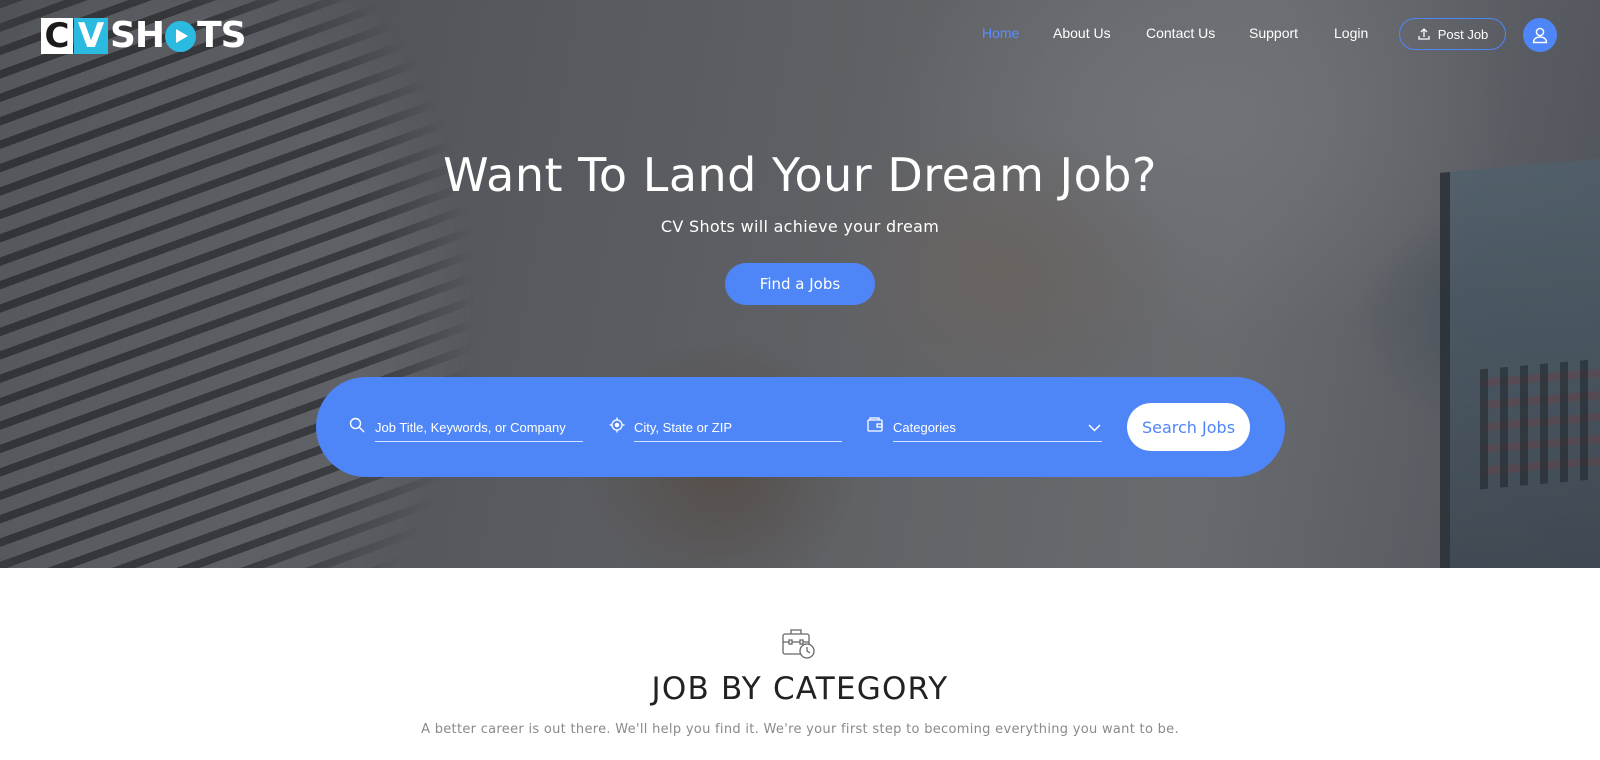 The image size is (1600, 760). Describe the element at coordinates (181, 36) in the screenshot. I see `play-icon` at that location.